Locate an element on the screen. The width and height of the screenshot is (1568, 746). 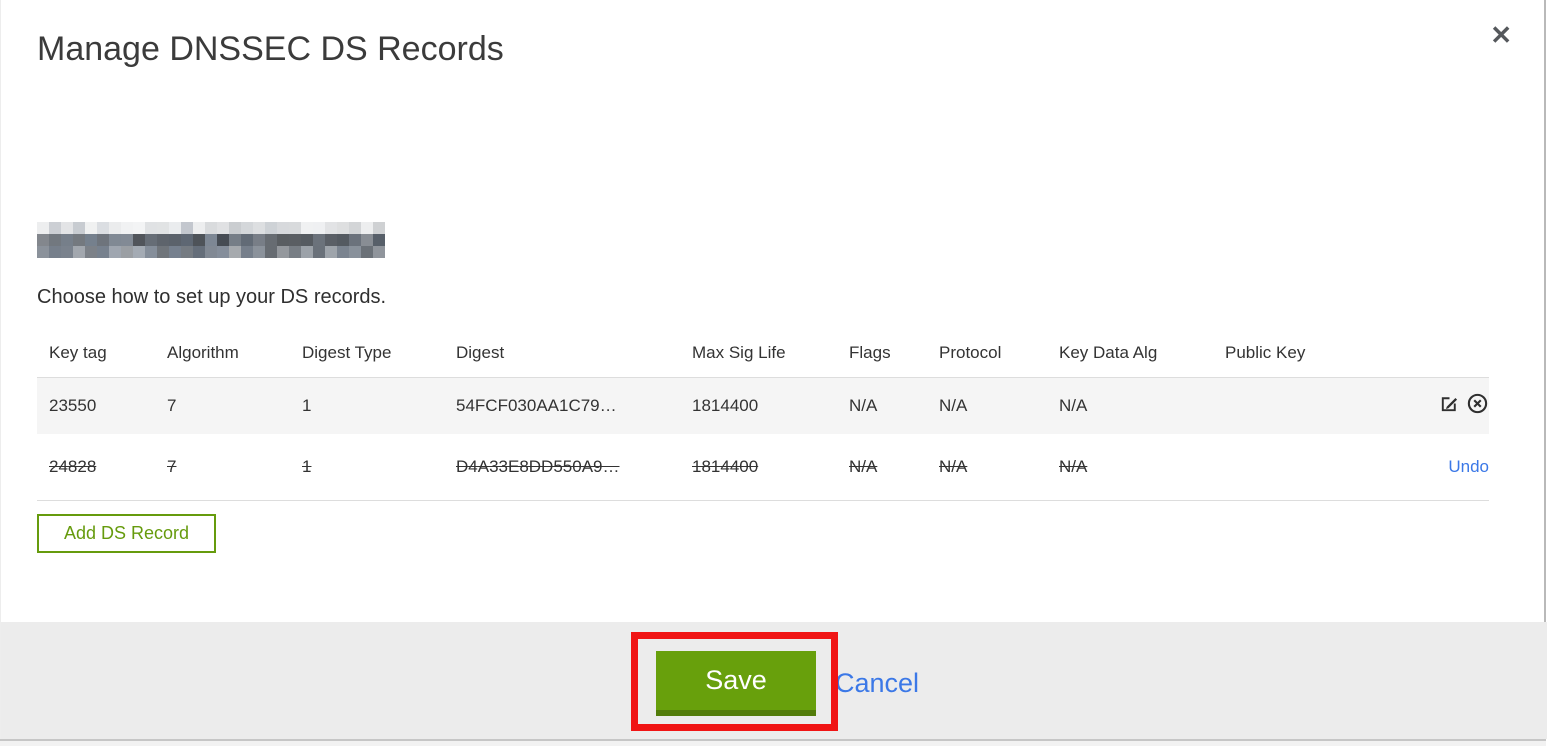
cell-key-tag: 24828 is located at coordinates (73, 466).